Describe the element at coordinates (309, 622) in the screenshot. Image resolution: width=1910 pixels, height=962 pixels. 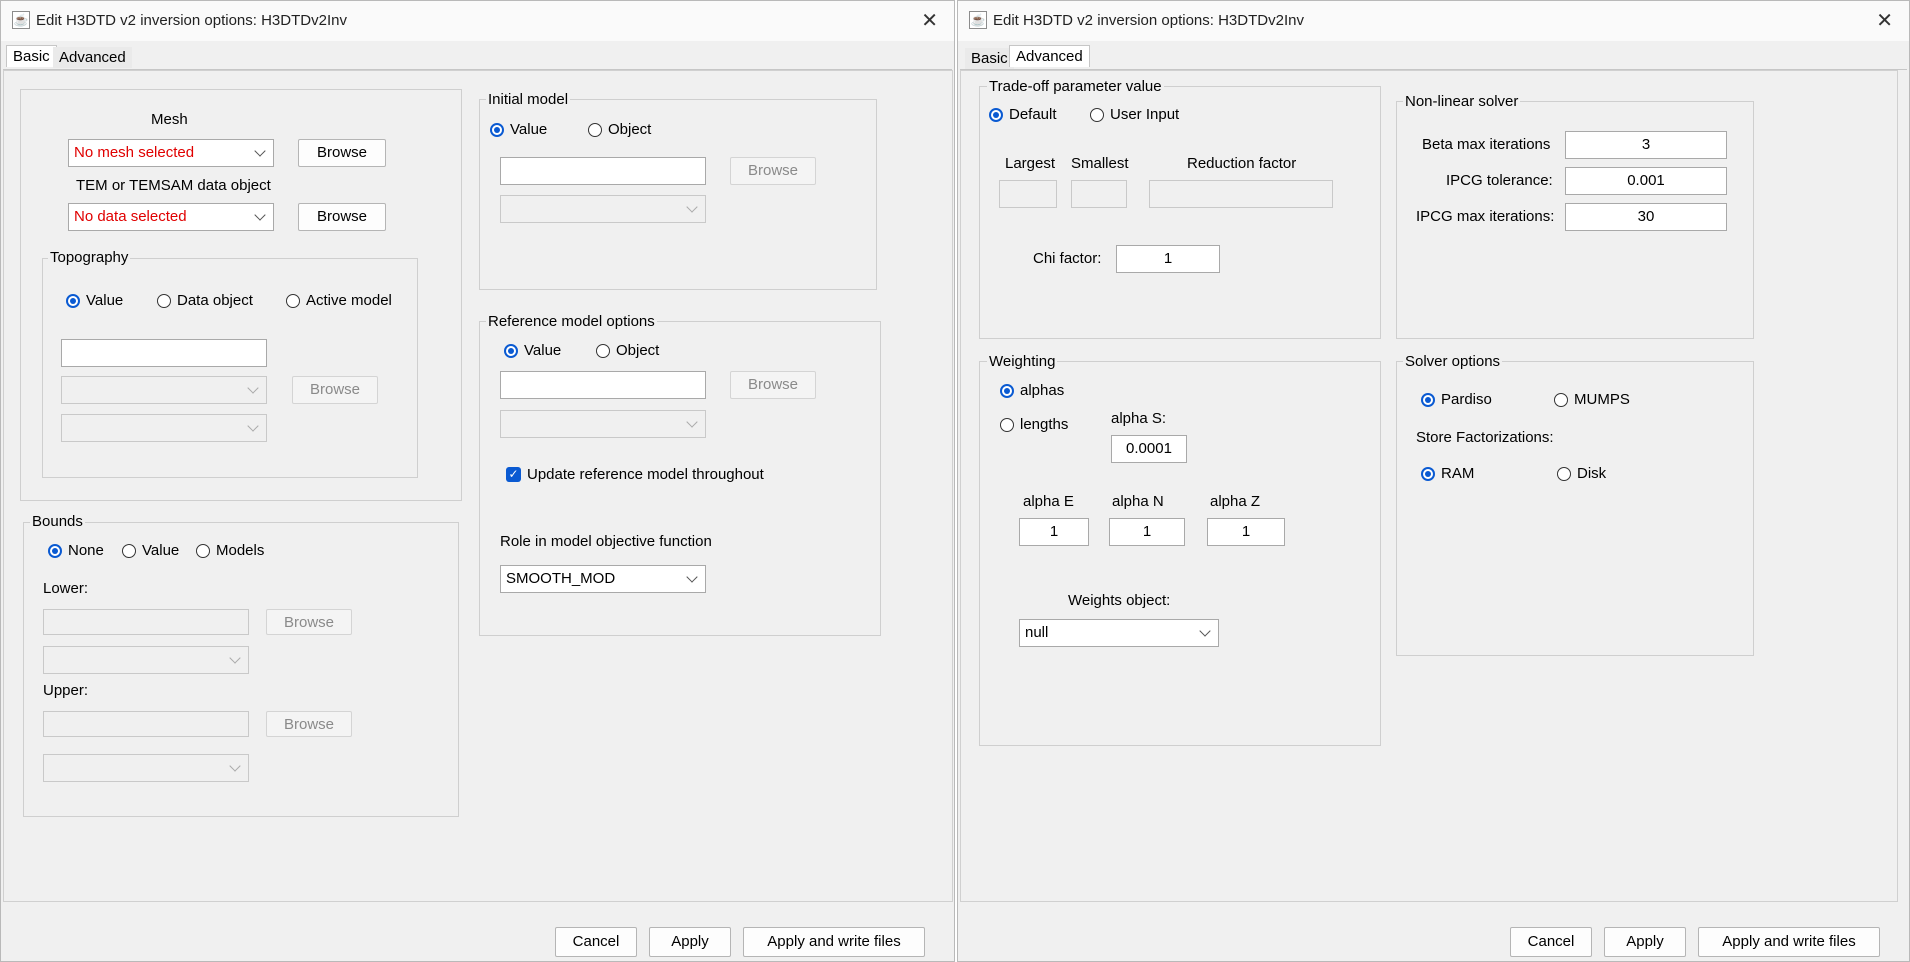
I see `lower-bound-browse-button: Browse` at that location.